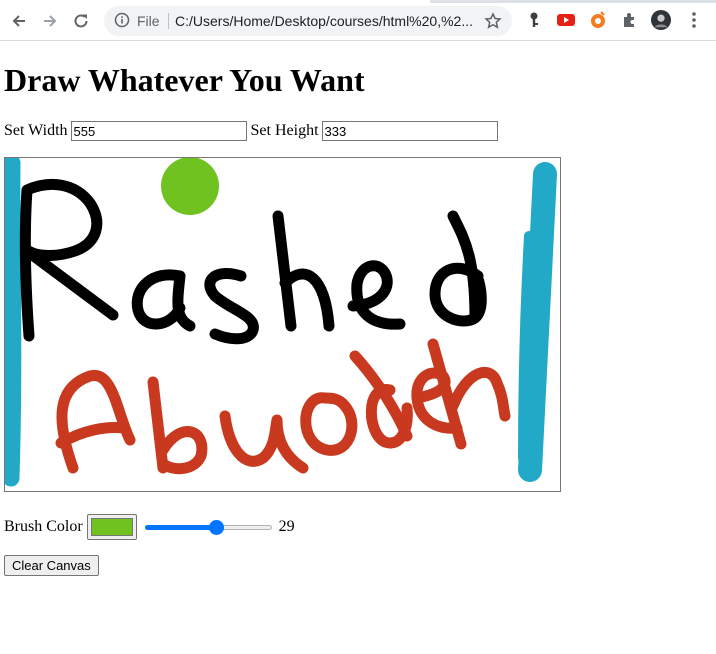 This screenshot has height=654, width=716. I want to click on brush-size-value: 29, so click(286, 526).